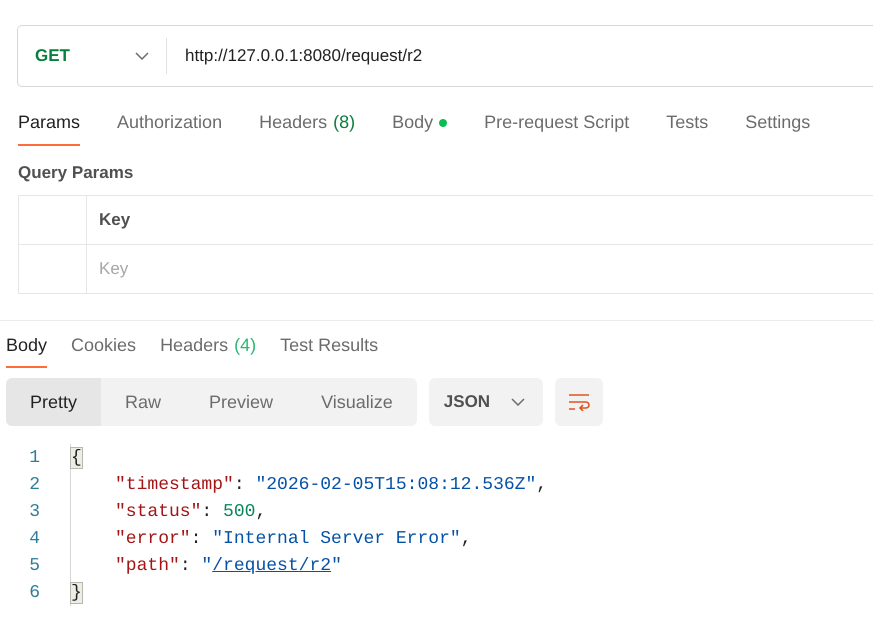 This screenshot has width=873, height=621. I want to click on wrap-lines-icon, so click(578, 402).